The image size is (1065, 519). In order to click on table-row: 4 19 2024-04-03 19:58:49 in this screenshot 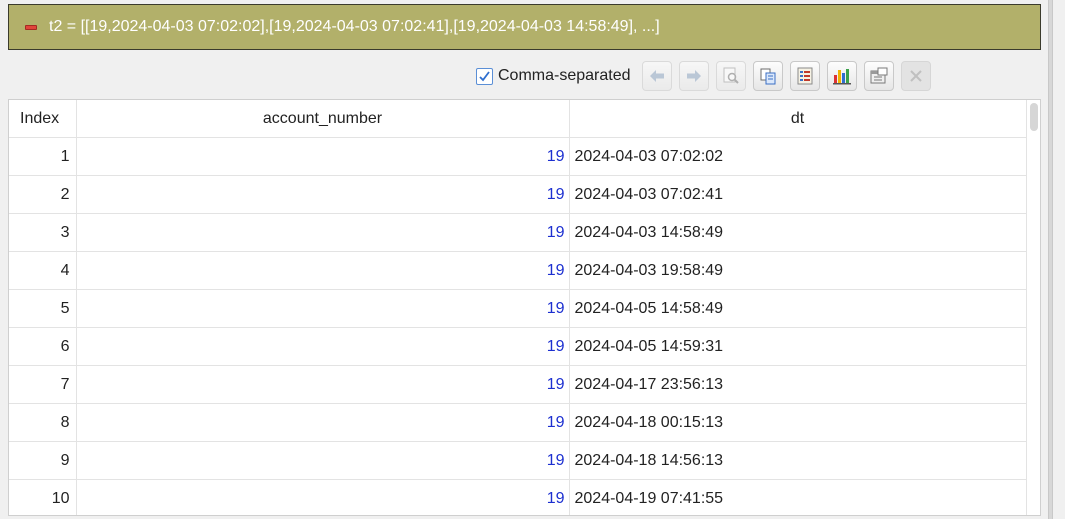, I will do `click(518, 270)`.